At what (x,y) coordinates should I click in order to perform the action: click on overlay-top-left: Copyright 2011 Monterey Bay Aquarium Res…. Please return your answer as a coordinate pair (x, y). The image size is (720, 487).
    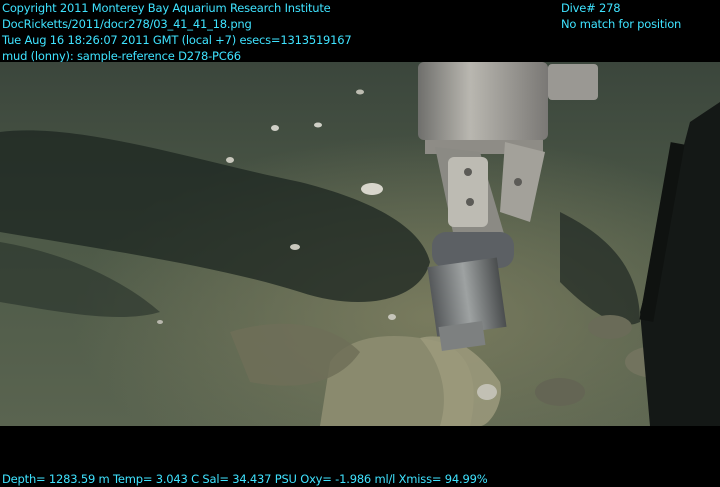
    Looking at the image, I should click on (177, 32).